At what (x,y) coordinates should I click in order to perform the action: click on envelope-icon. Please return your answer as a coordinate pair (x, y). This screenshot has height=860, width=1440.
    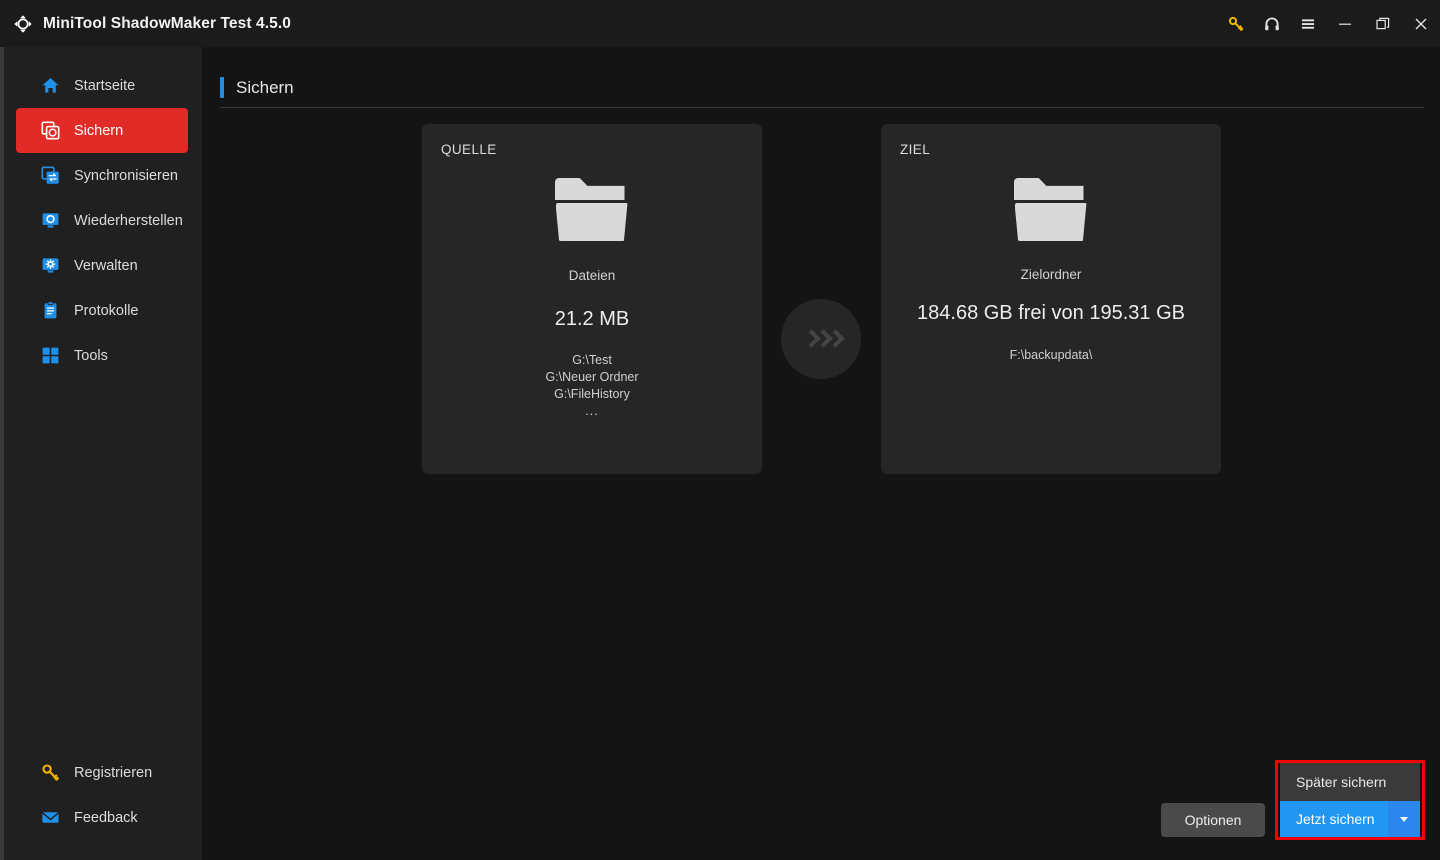
    Looking at the image, I should click on (50, 817).